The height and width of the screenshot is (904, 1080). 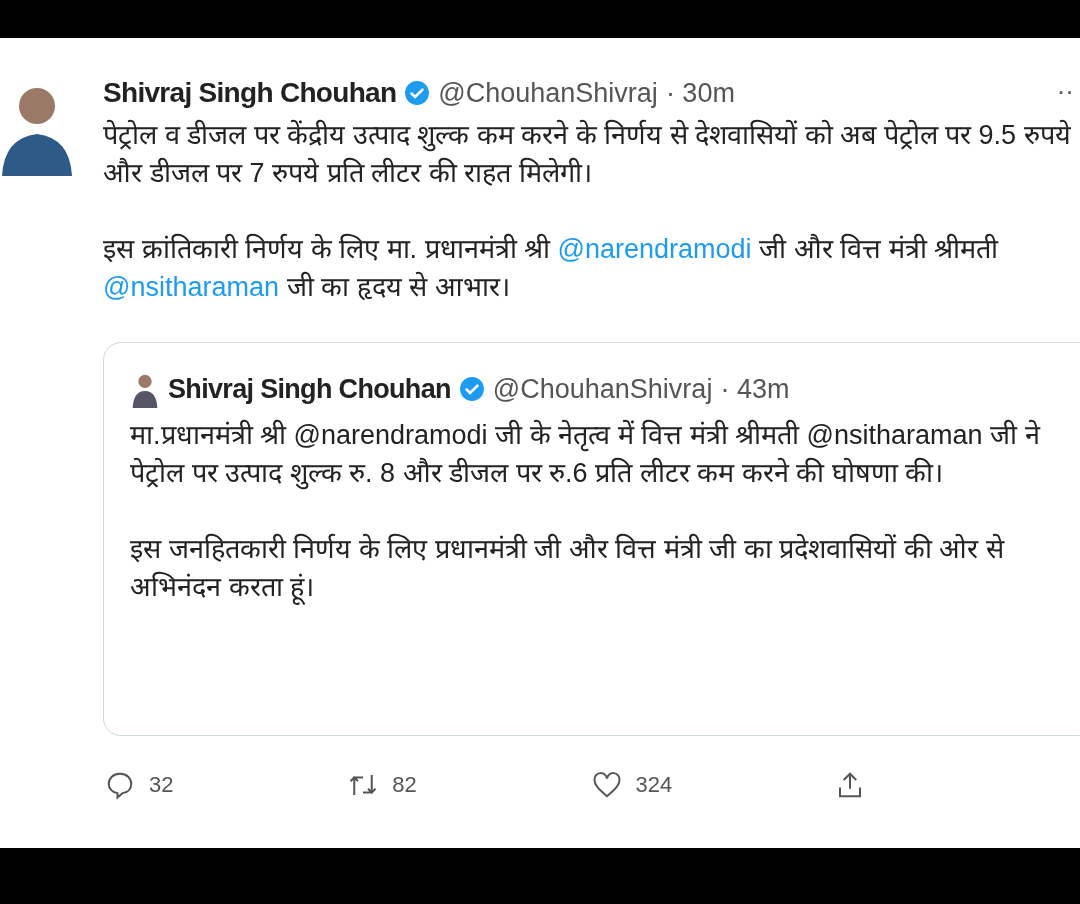 I want to click on more-icon: ··, so click(x=1065, y=91).